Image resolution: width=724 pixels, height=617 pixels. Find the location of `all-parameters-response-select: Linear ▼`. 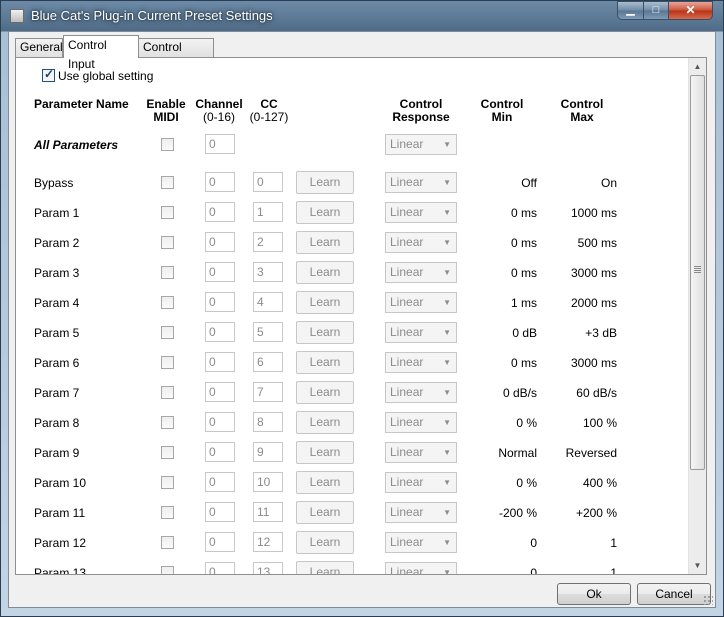

all-parameters-response-select: Linear ▼ is located at coordinates (421, 144).